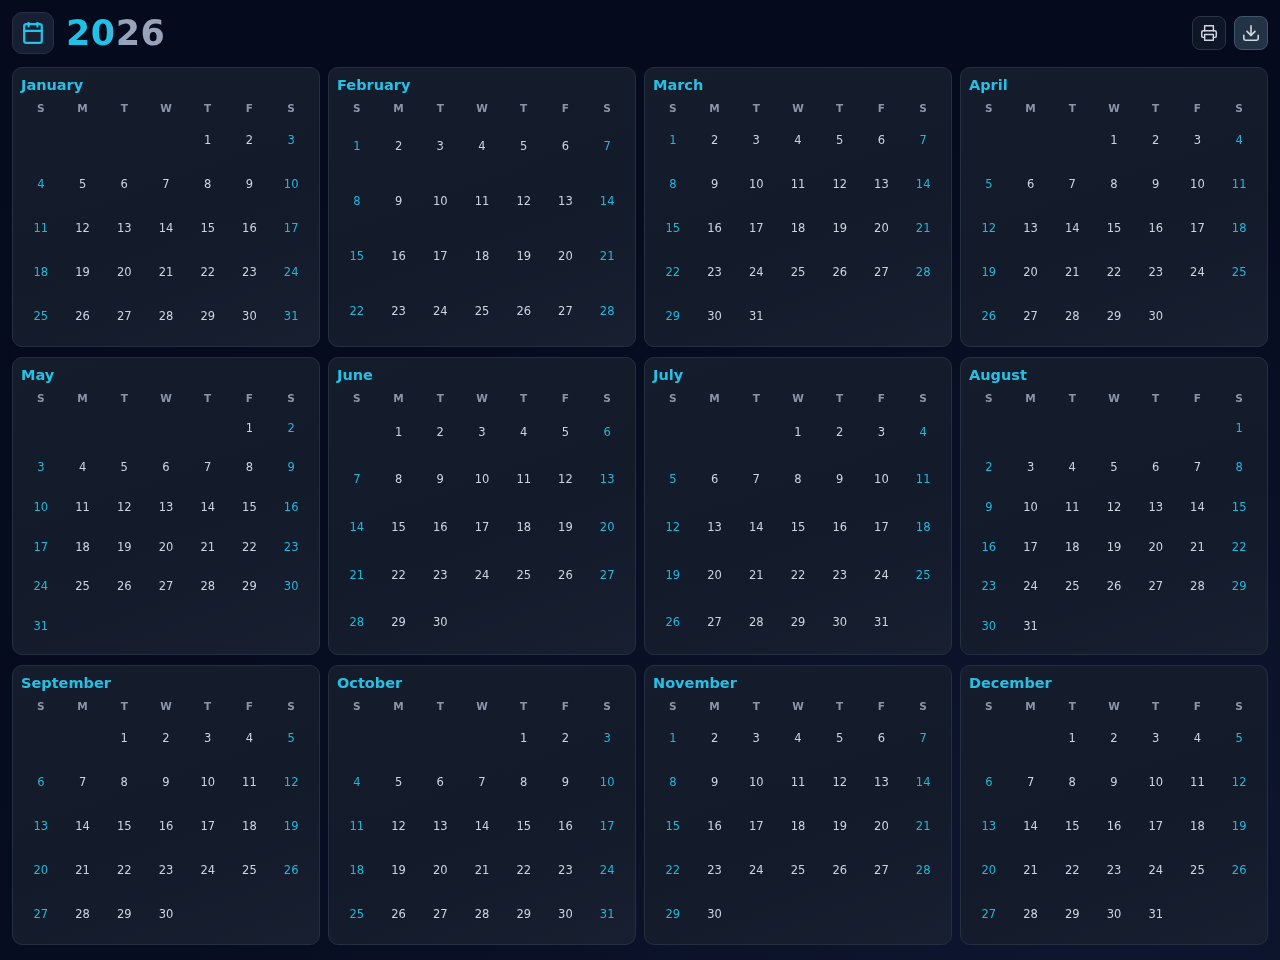 The width and height of the screenshot is (1280, 960). I want to click on month-title: September, so click(66, 683).